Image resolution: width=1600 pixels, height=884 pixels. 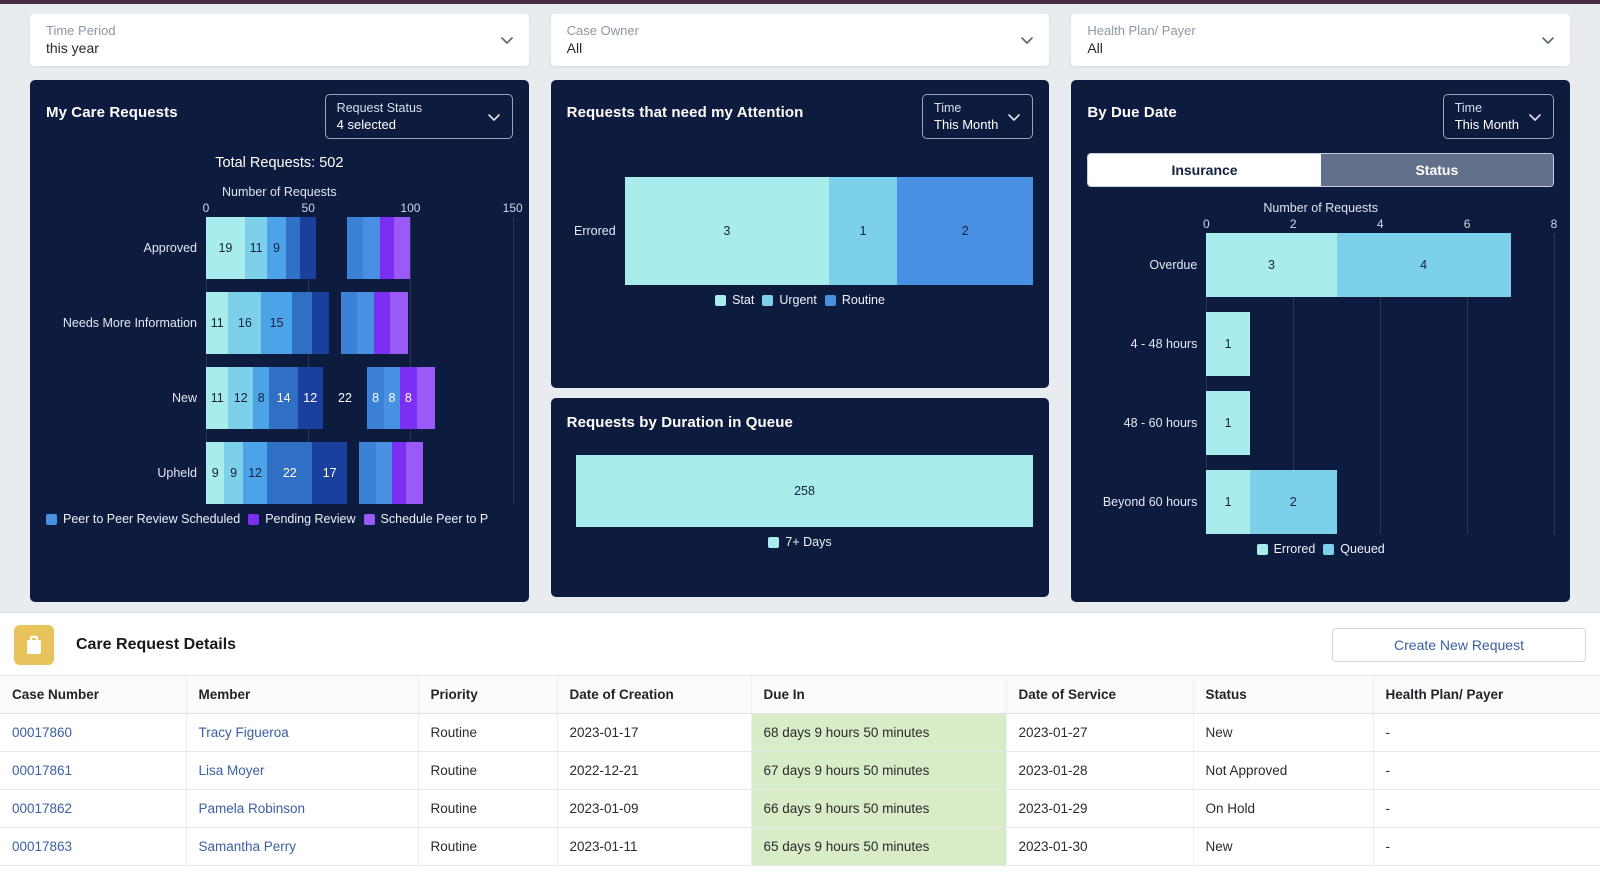 What do you see at coordinates (1423, 265) in the screenshot?
I see `chart-bar-segment: 4` at bounding box center [1423, 265].